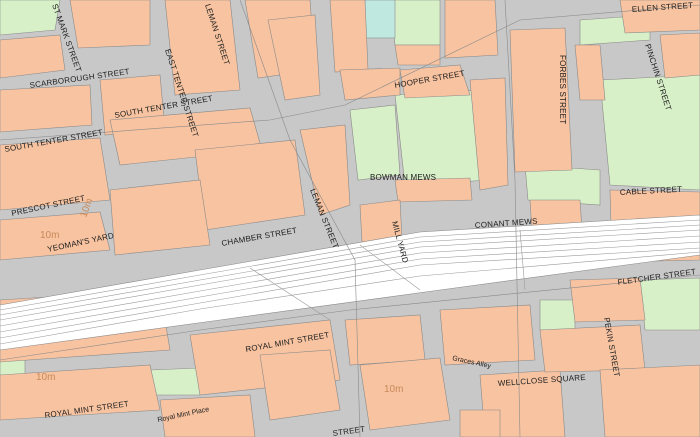 The image size is (700, 437). What do you see at coordinates (403, 177) in the screenshot?
I see `street-label: BOWMAN MEWS` at bounding box center [403, 177].